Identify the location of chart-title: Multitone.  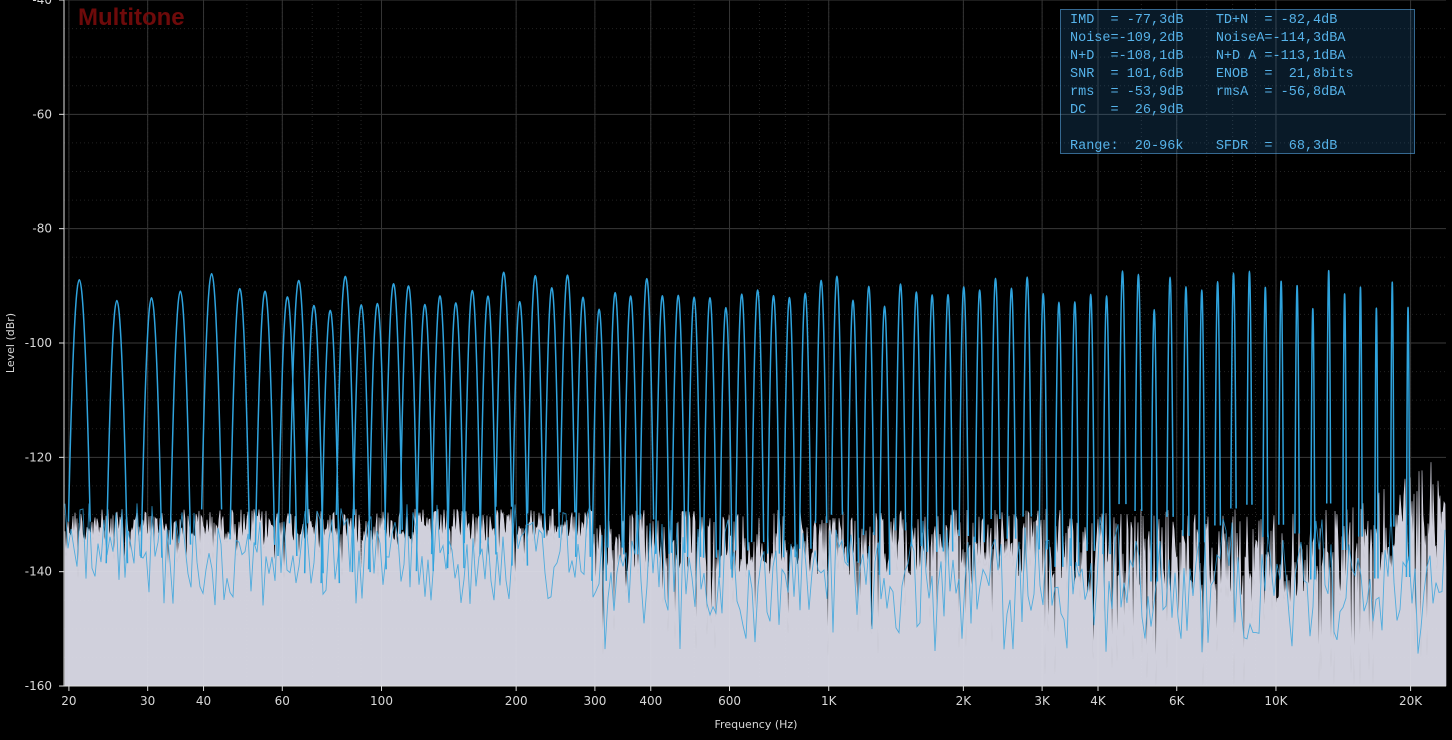
(131, 17).